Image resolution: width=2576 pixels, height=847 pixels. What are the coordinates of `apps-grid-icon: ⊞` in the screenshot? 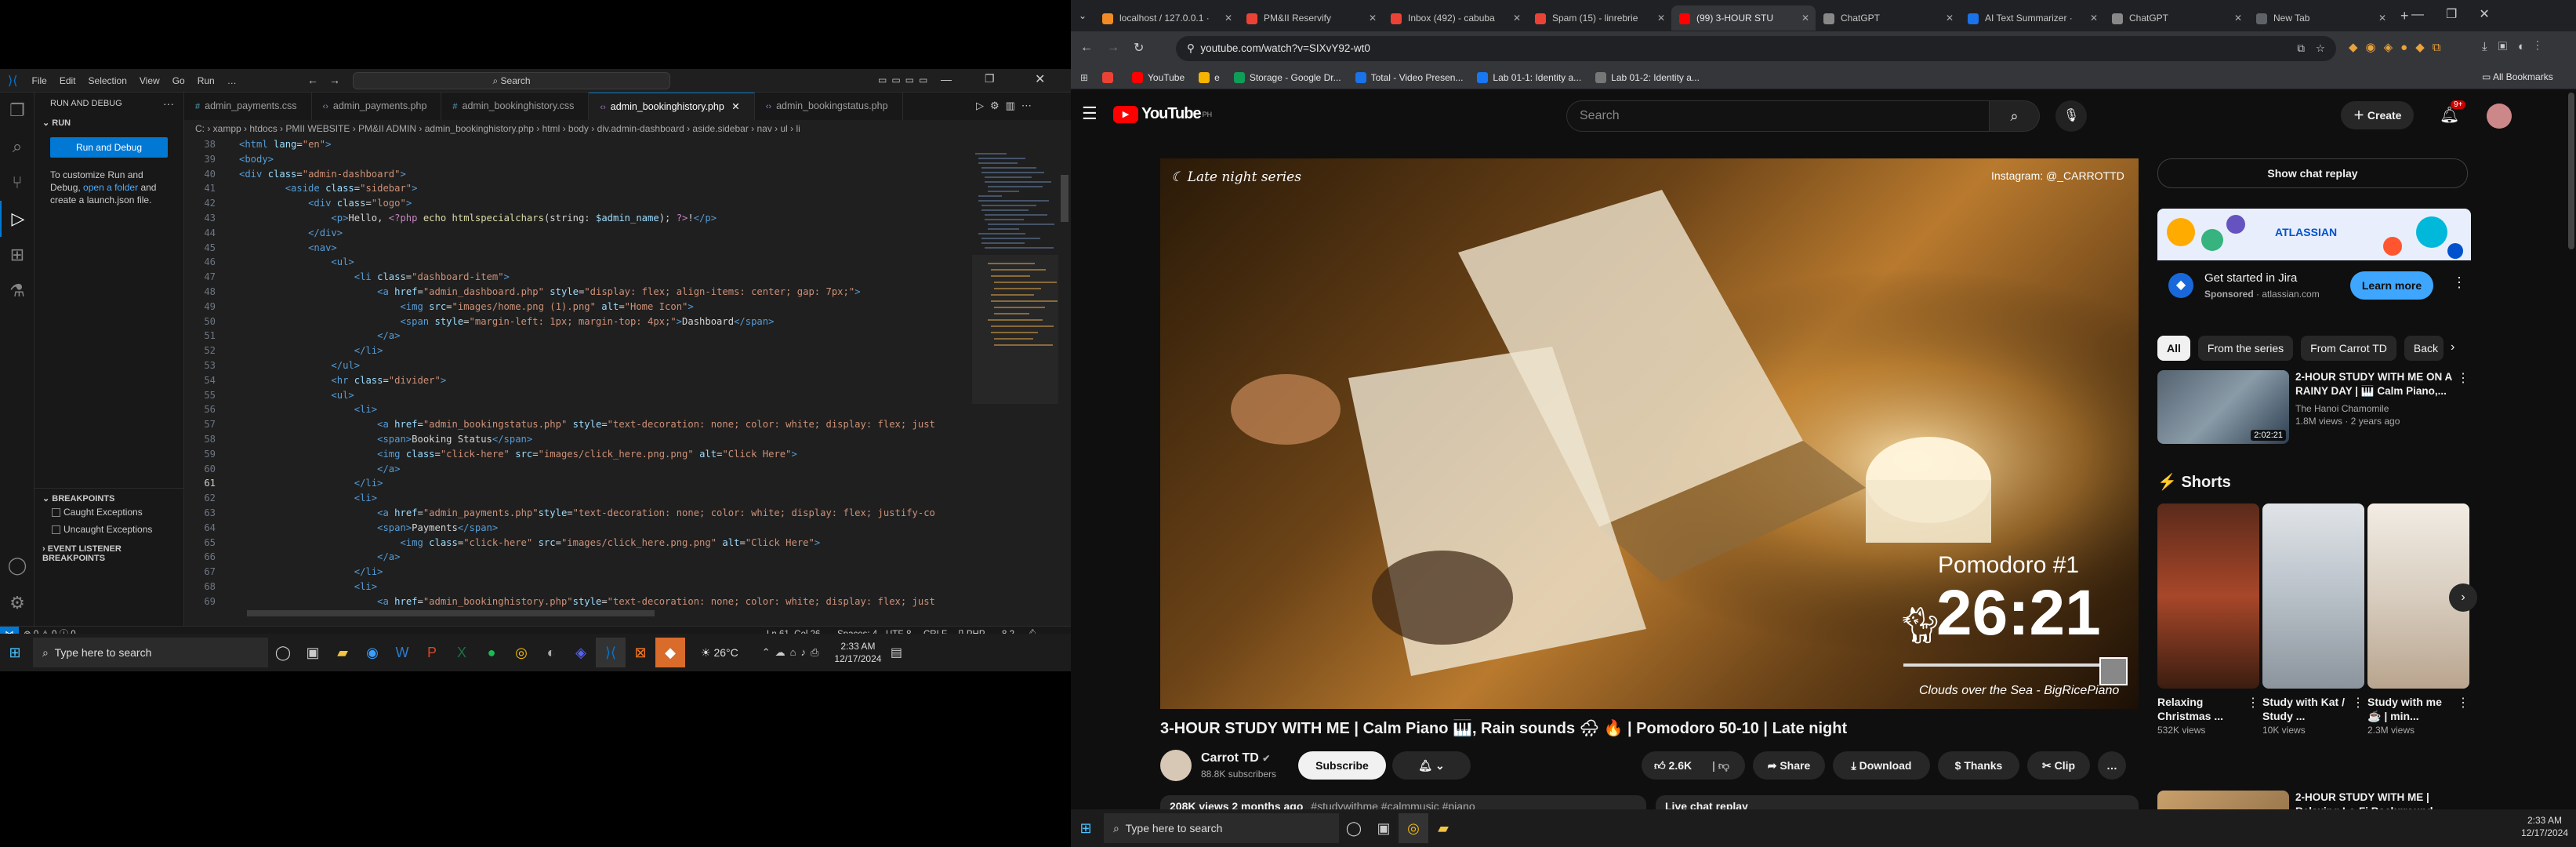 It's located at (1086, 77).